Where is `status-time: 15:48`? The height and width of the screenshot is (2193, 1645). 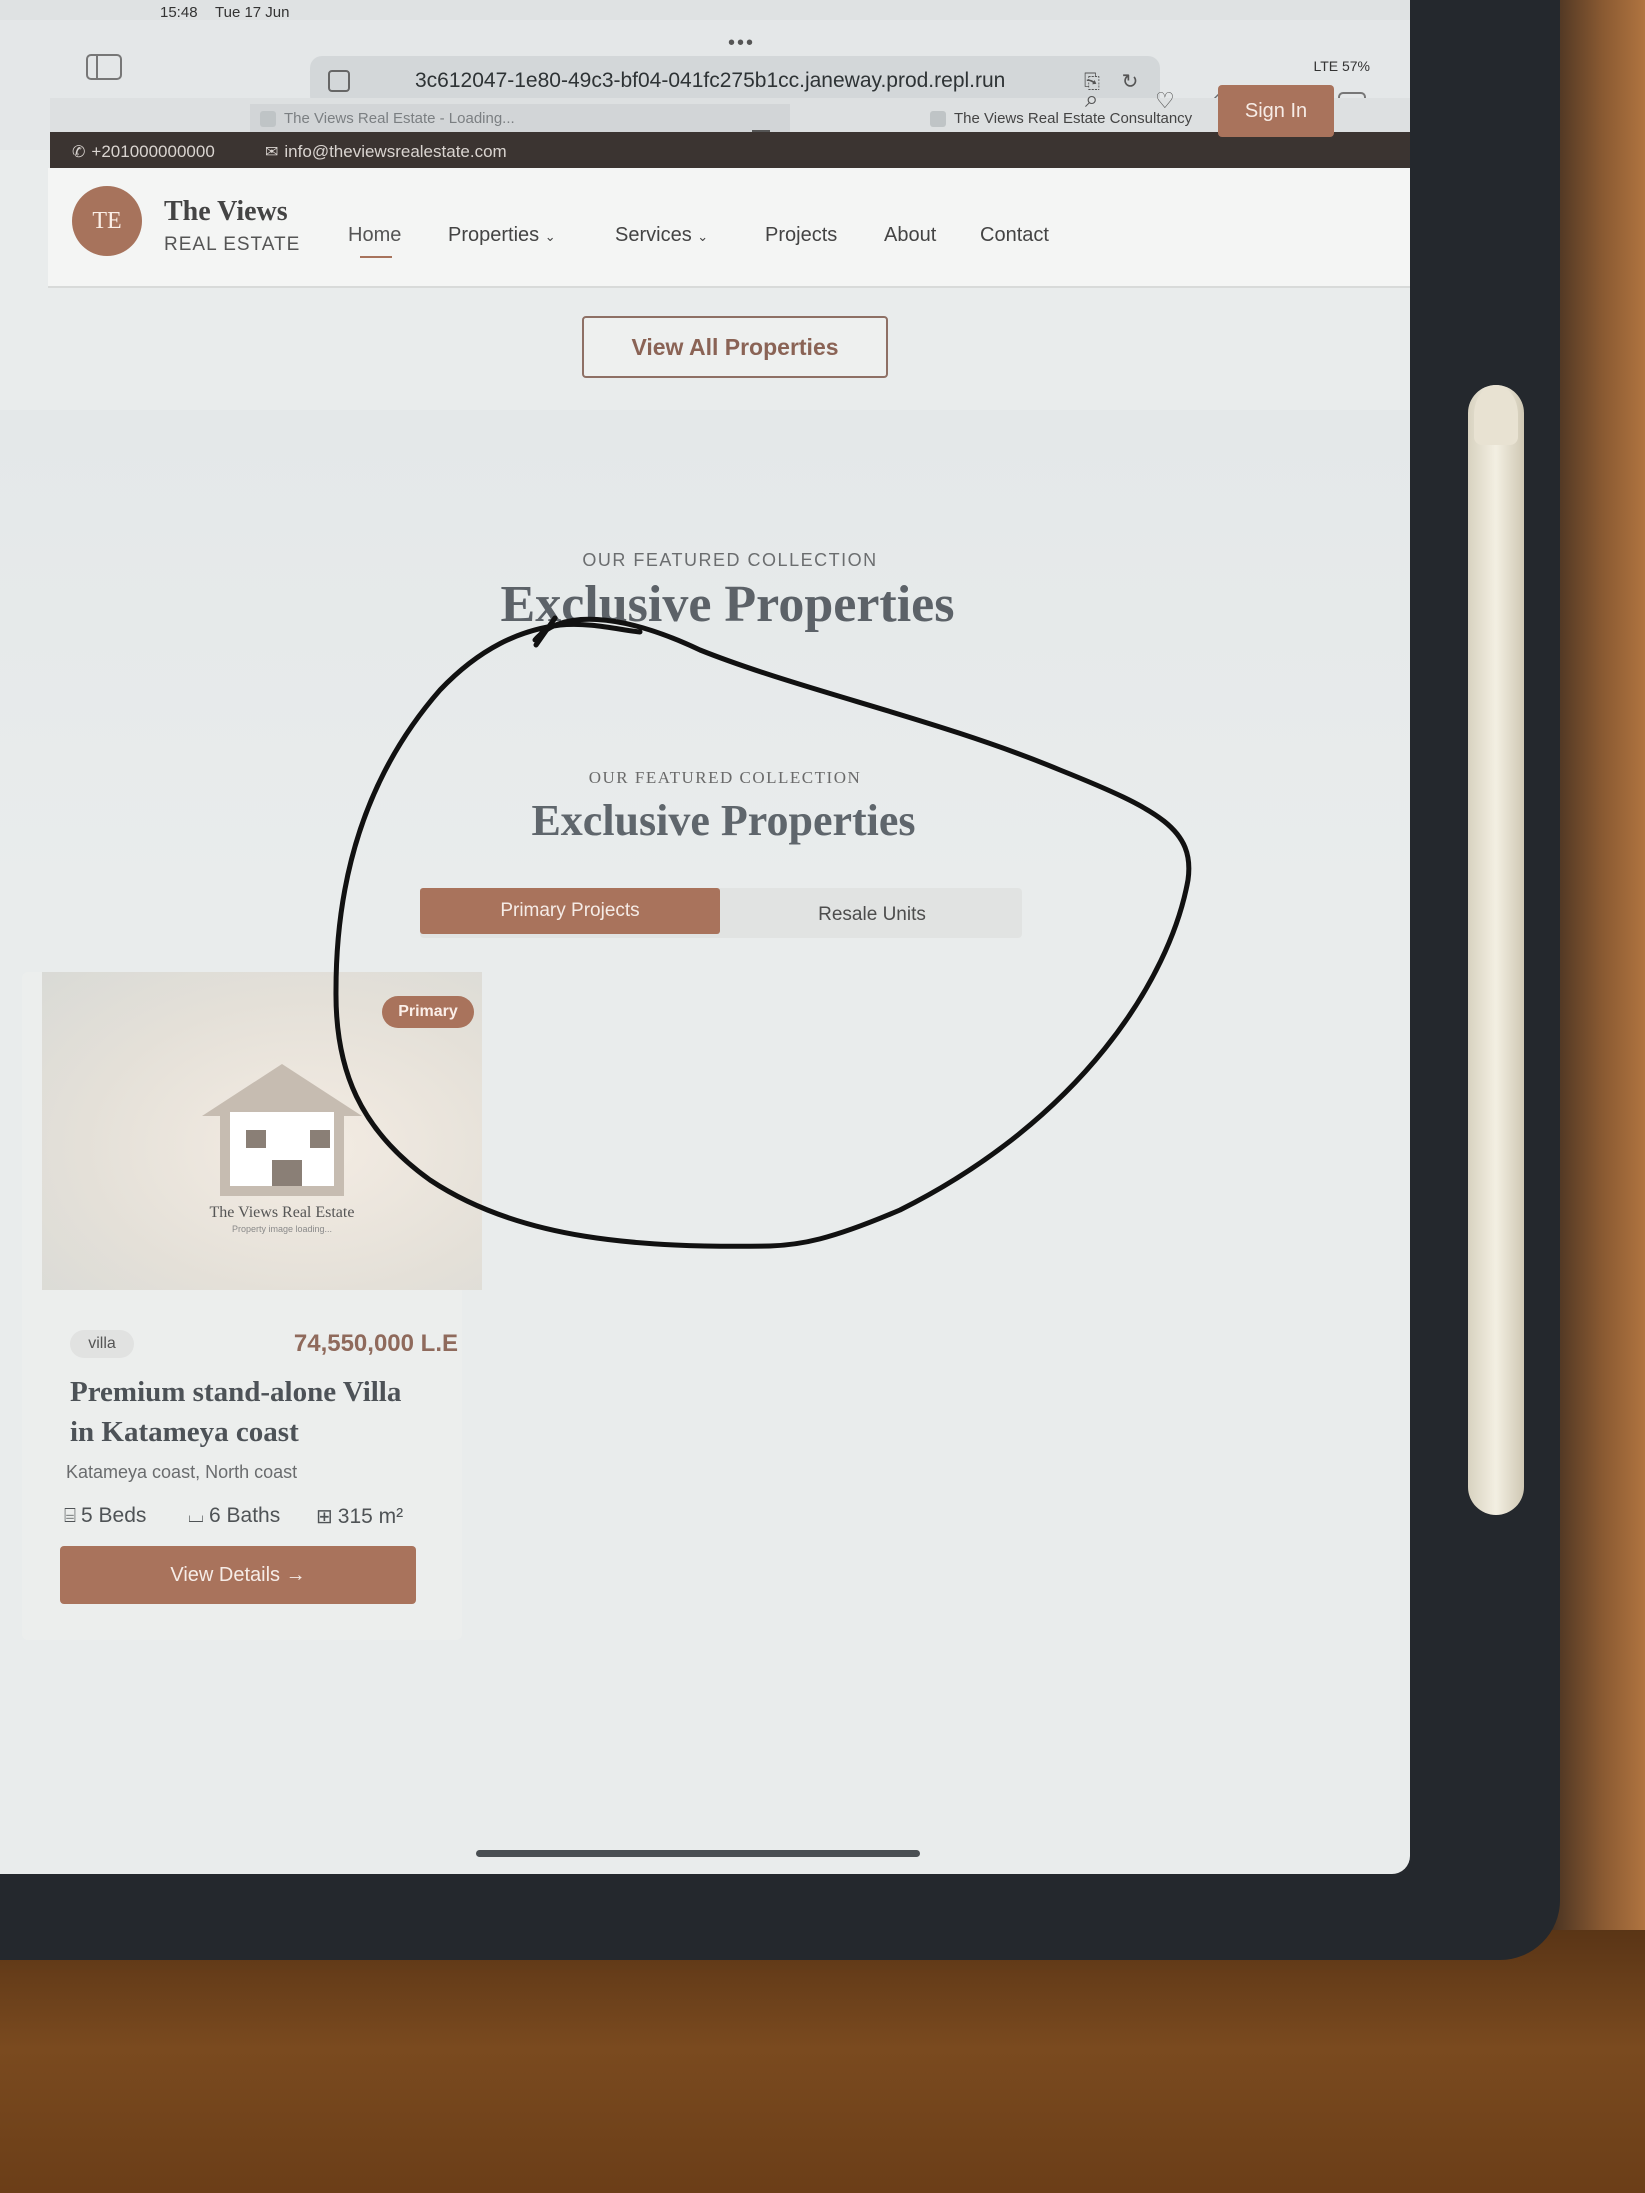
status-time: 15:48 is located at coordinates (179, 12).